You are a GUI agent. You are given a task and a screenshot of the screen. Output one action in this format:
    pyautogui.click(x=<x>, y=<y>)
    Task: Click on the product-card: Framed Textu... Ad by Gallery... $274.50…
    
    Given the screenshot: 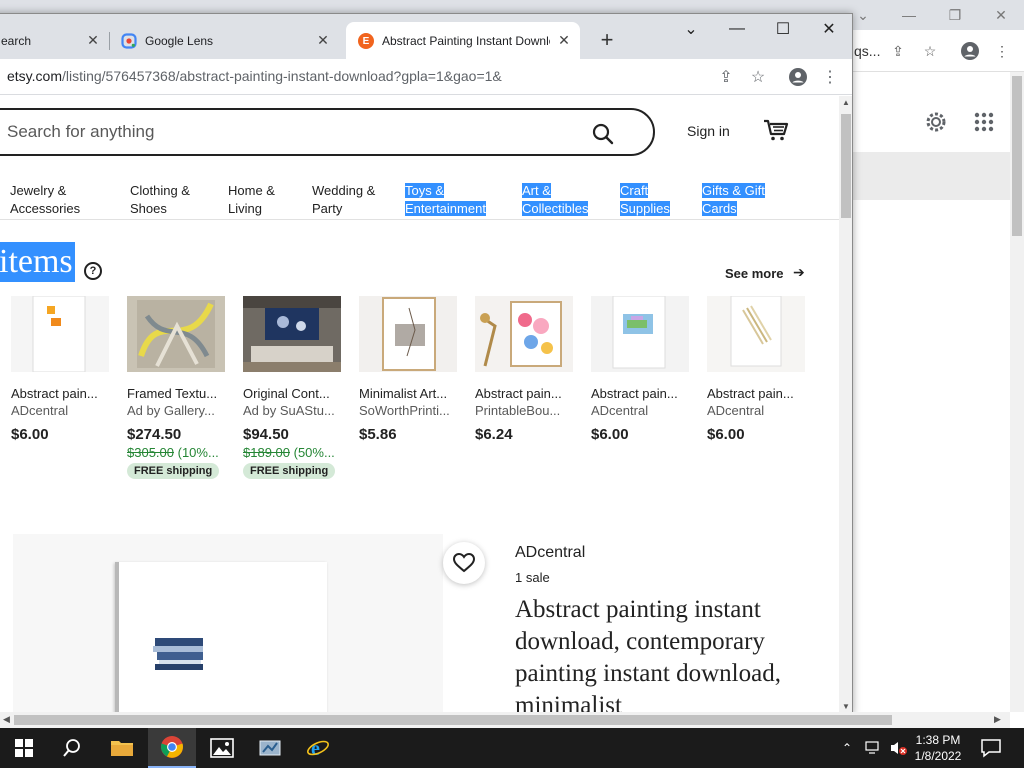 What is the action you would take?
    pyautogui.click(x=179, y=387)
    